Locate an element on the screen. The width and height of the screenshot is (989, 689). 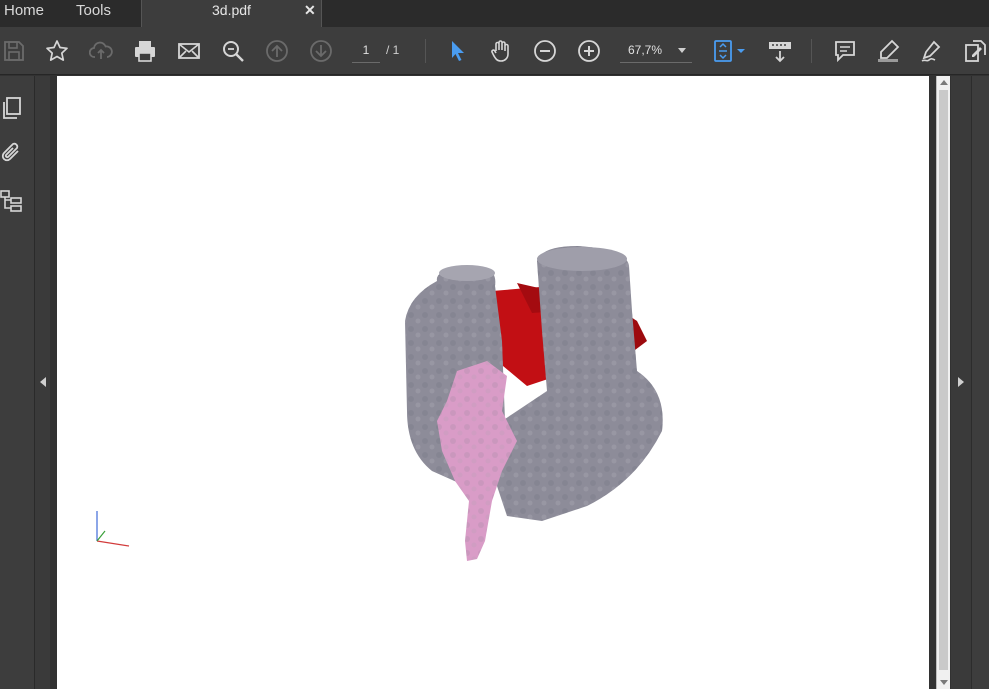
right-tools-rail is located at coordinates (980, 382).